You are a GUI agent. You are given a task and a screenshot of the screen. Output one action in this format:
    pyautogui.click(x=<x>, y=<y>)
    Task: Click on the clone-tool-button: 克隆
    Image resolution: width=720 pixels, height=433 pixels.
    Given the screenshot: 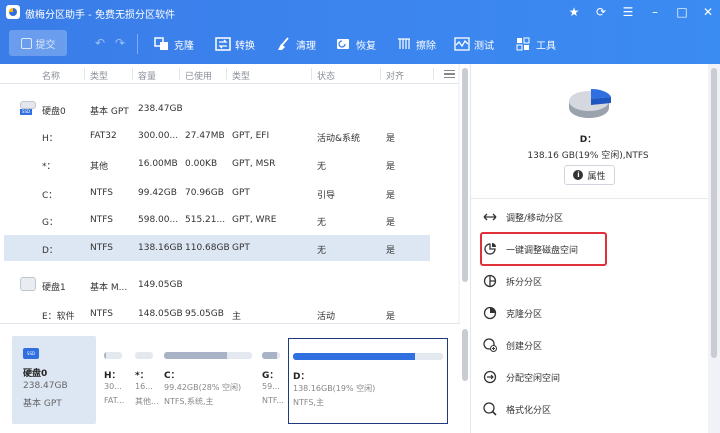 What is the action you would take?
    pyautogui.click(x=174, y=44)
    